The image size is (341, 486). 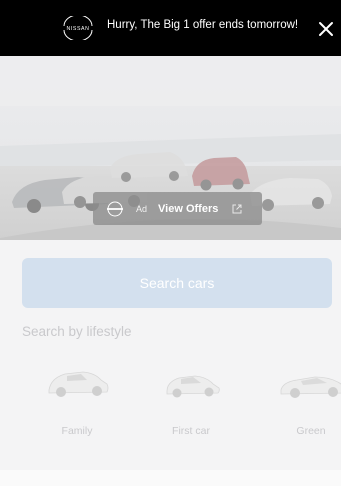 I want to click on suv-car-icon, so click(x=78, y=384).